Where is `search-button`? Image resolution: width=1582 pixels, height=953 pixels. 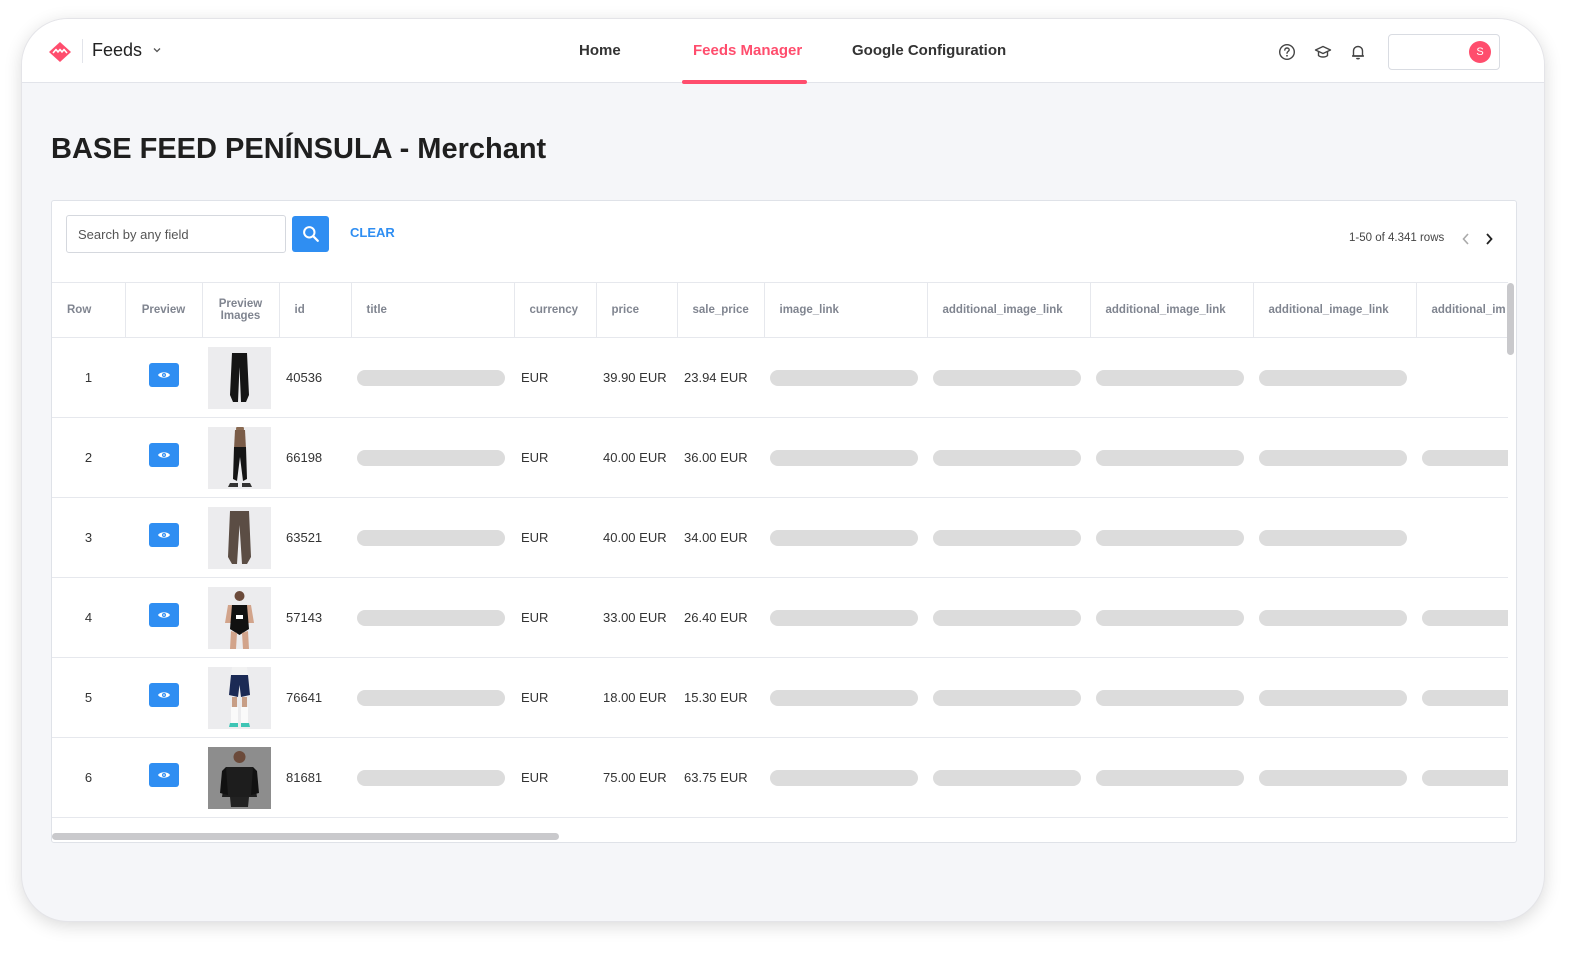 search-button is located at coordinates (310, 234).